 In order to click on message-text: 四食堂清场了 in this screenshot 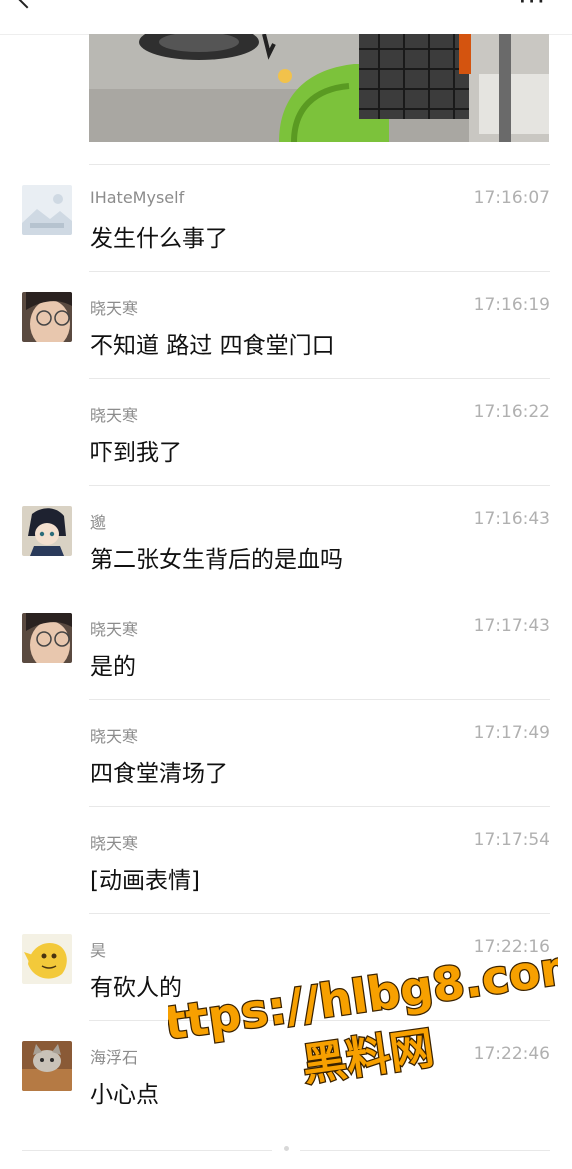, I will do `click(159, 774)`.